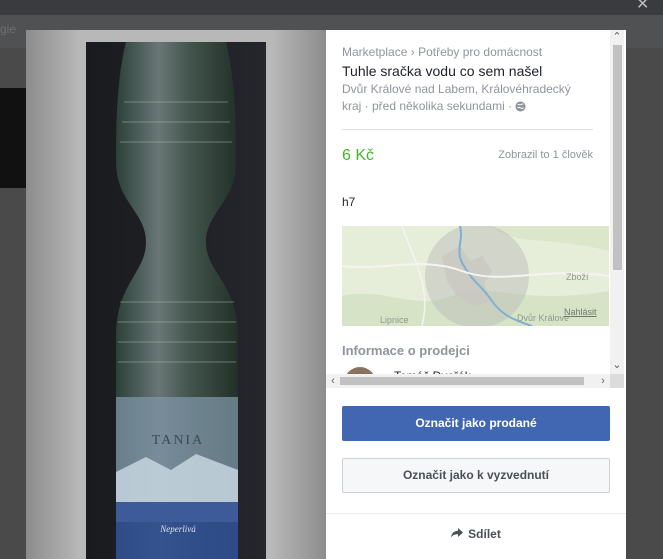  Describe the element at coordinates (467, 129) in the screenshot. I see `divider` at that location.